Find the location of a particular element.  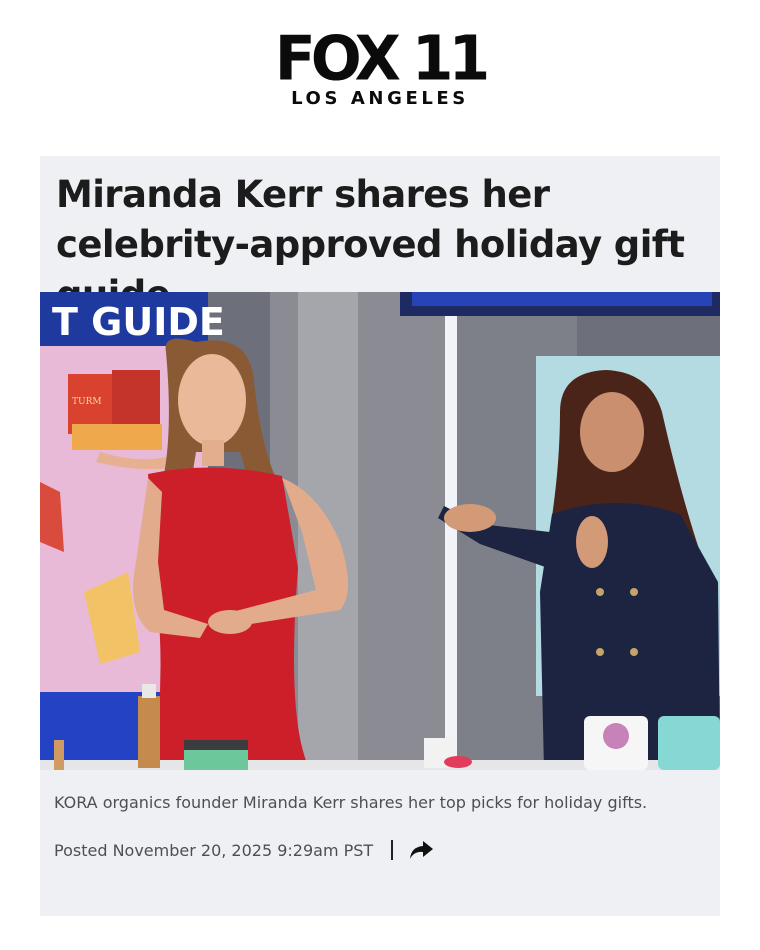

article-meta: Posted November 20, 2025 9:29am PST is located at coordinates (244, 850).